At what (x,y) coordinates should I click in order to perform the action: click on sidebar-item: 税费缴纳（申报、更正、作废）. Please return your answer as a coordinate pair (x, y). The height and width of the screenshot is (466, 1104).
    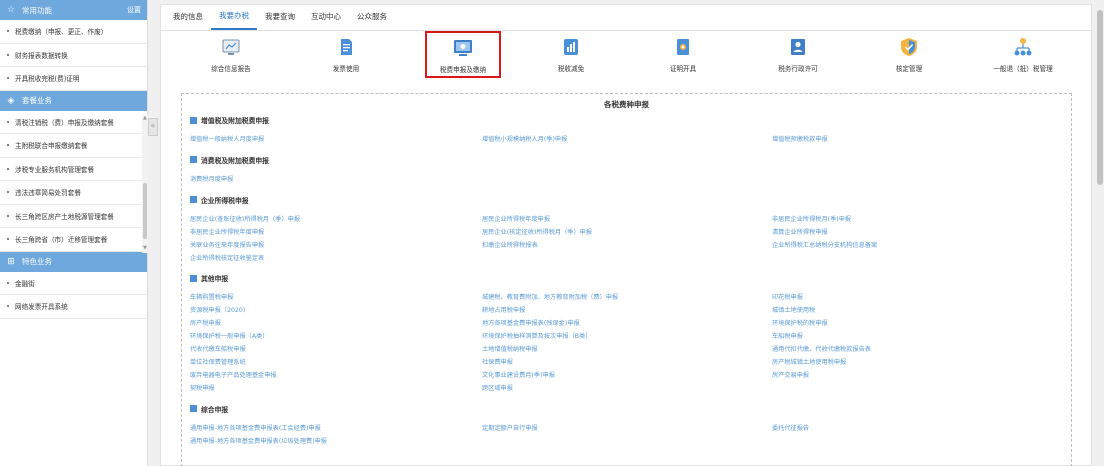
    Looking at the image, I should click on (73, 32).